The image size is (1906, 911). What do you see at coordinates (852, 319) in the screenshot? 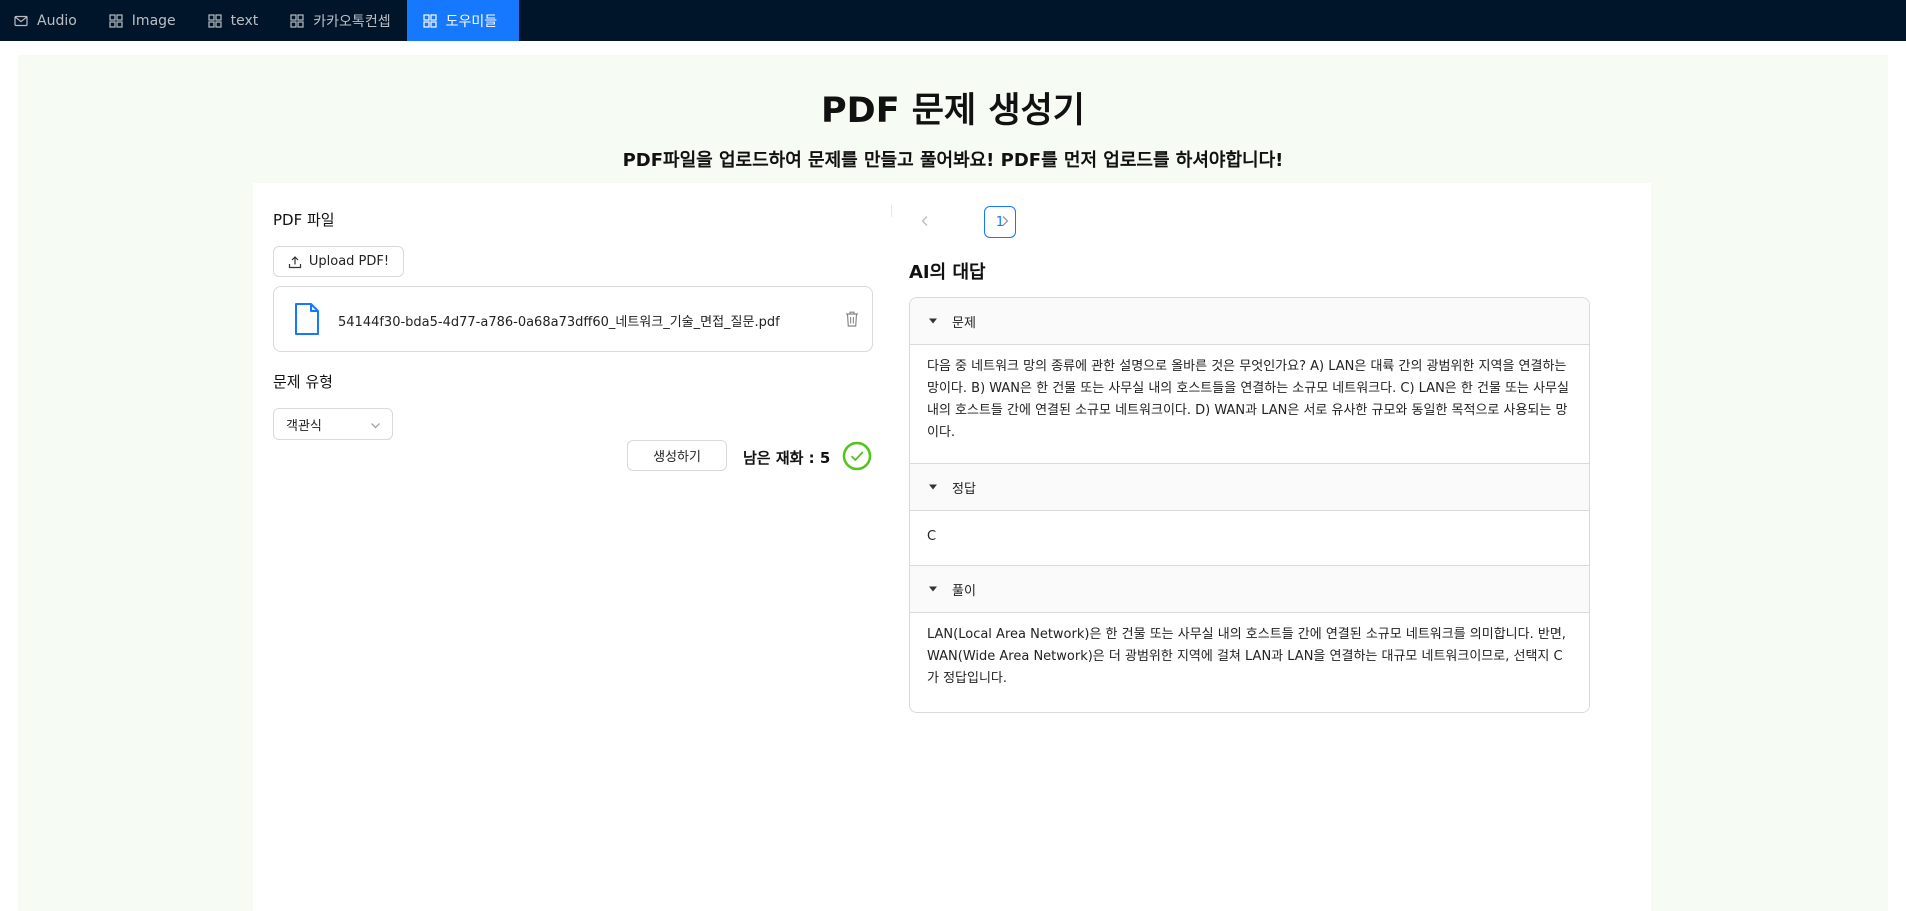
I see `delete-icon` at bounding box center [852, 319].